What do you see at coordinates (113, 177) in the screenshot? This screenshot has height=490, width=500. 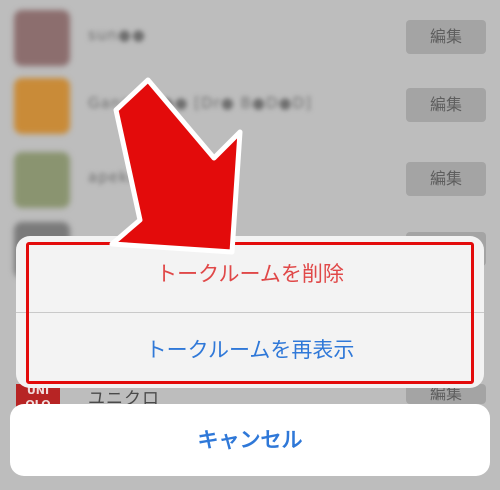 I see `chat-name: apeko` at bounding box center [113, 177].